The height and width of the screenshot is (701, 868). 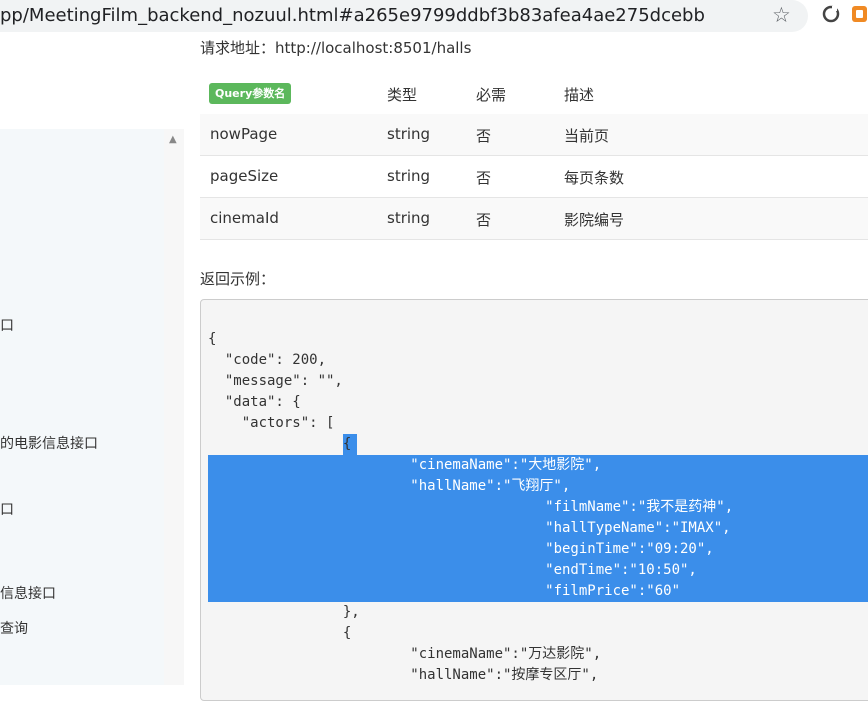 What do you see at coordinates (405, 465) in the screenshot?
I see `code-line: "cinemaName":"大地影院",` at bounding box center [405, 465].